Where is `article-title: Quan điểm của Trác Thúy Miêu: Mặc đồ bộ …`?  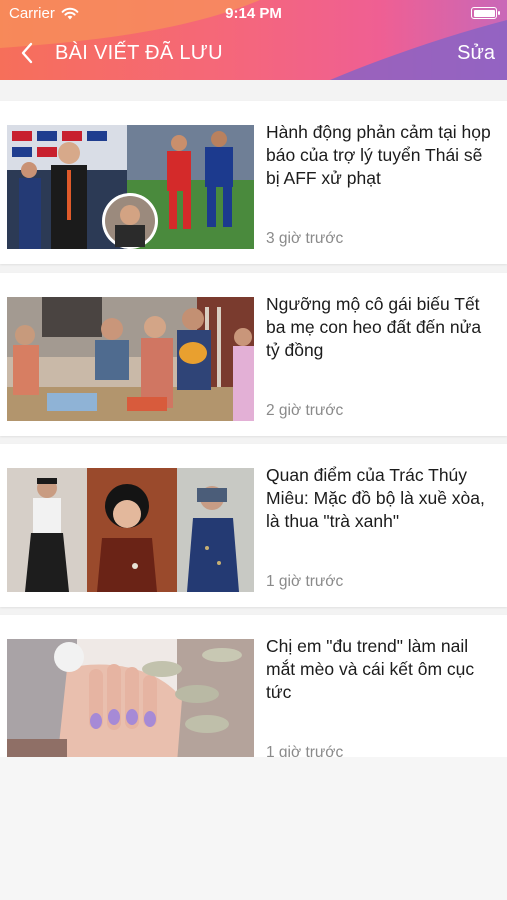
article-title: Quan điểm của Trác Thúy Miêu: Mặc đồ bộ … is located at coordinates (375, 498).